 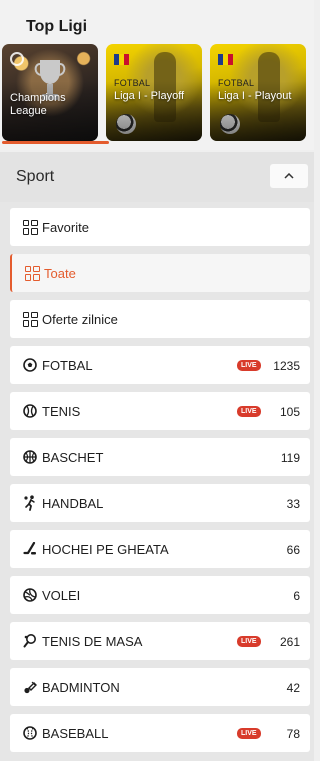 I want to click on sport-item-label: HANDBAL, so click(x=73, y=503).